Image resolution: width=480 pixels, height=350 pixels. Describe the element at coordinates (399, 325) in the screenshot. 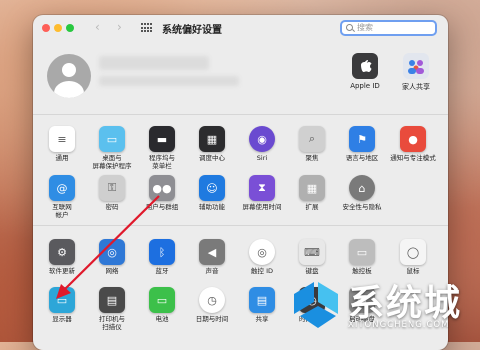

I see `watermark-url: XITONGCHENG.COM` at that location.